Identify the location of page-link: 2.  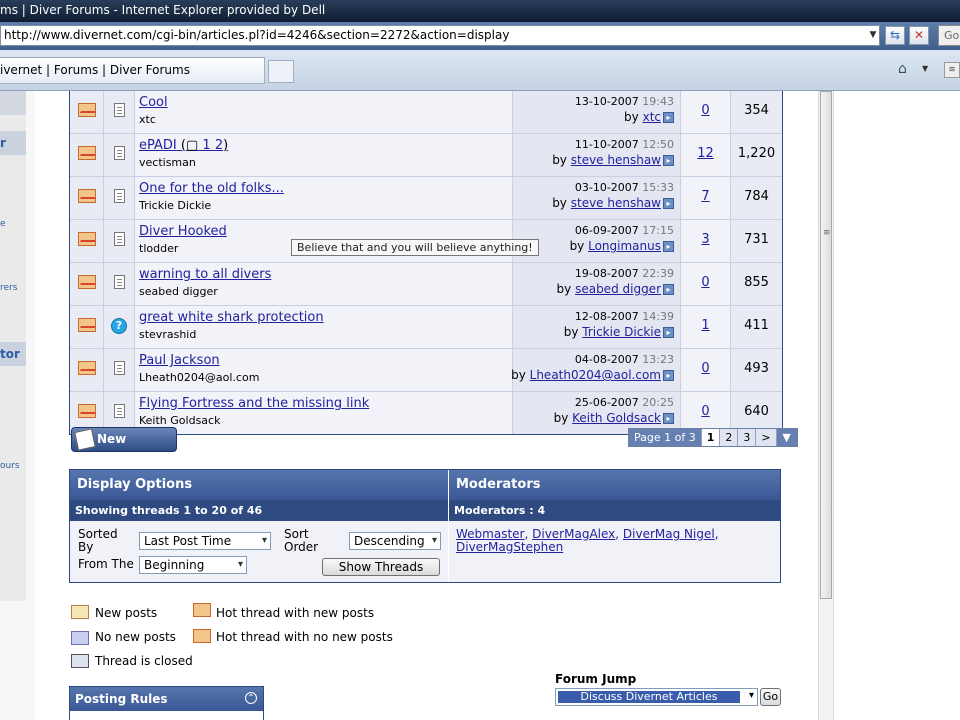
(729, 437).